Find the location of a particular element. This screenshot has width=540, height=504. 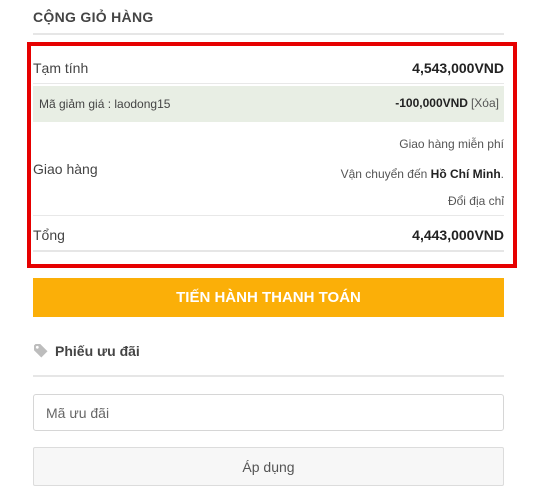

coupon-discount-value: -100,000VND [Xóa] is located at coordinates (447, 103).